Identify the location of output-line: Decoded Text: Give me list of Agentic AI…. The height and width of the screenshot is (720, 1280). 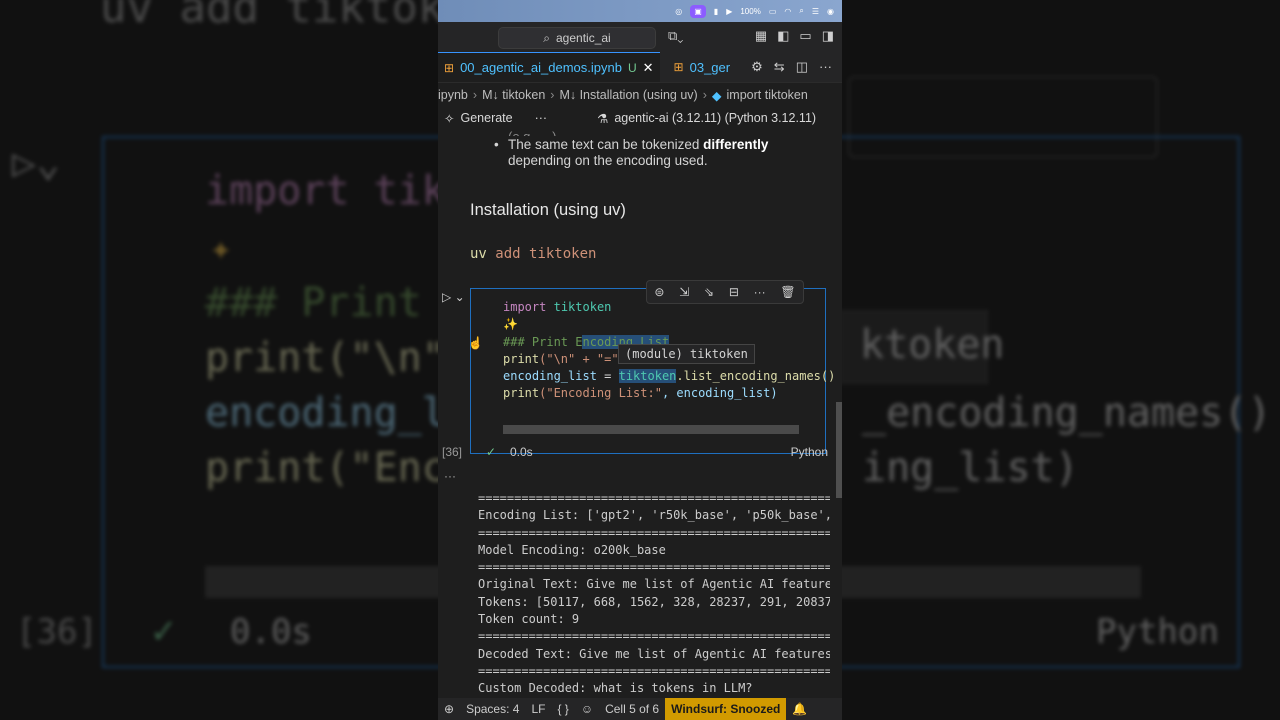
(654, 653).